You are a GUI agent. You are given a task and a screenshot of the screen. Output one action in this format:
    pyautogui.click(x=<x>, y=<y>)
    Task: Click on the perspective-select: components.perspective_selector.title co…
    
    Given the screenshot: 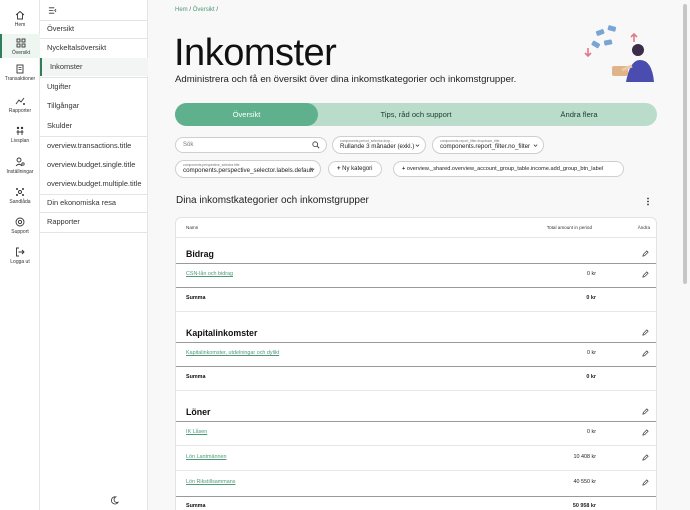 What is the action you would take?
    pyautogui.click(x=248, y=169)
    